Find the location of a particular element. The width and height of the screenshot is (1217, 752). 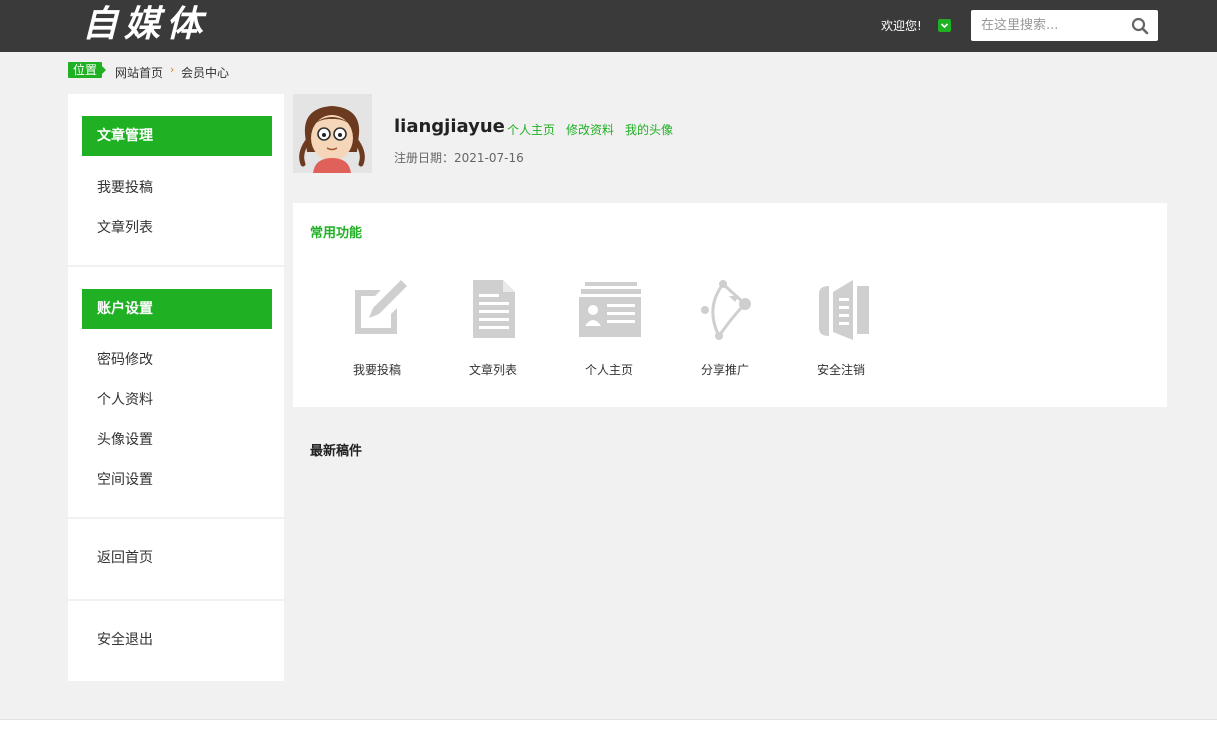

function-article-list: 文章列表 is located at coordinates (491, 328).